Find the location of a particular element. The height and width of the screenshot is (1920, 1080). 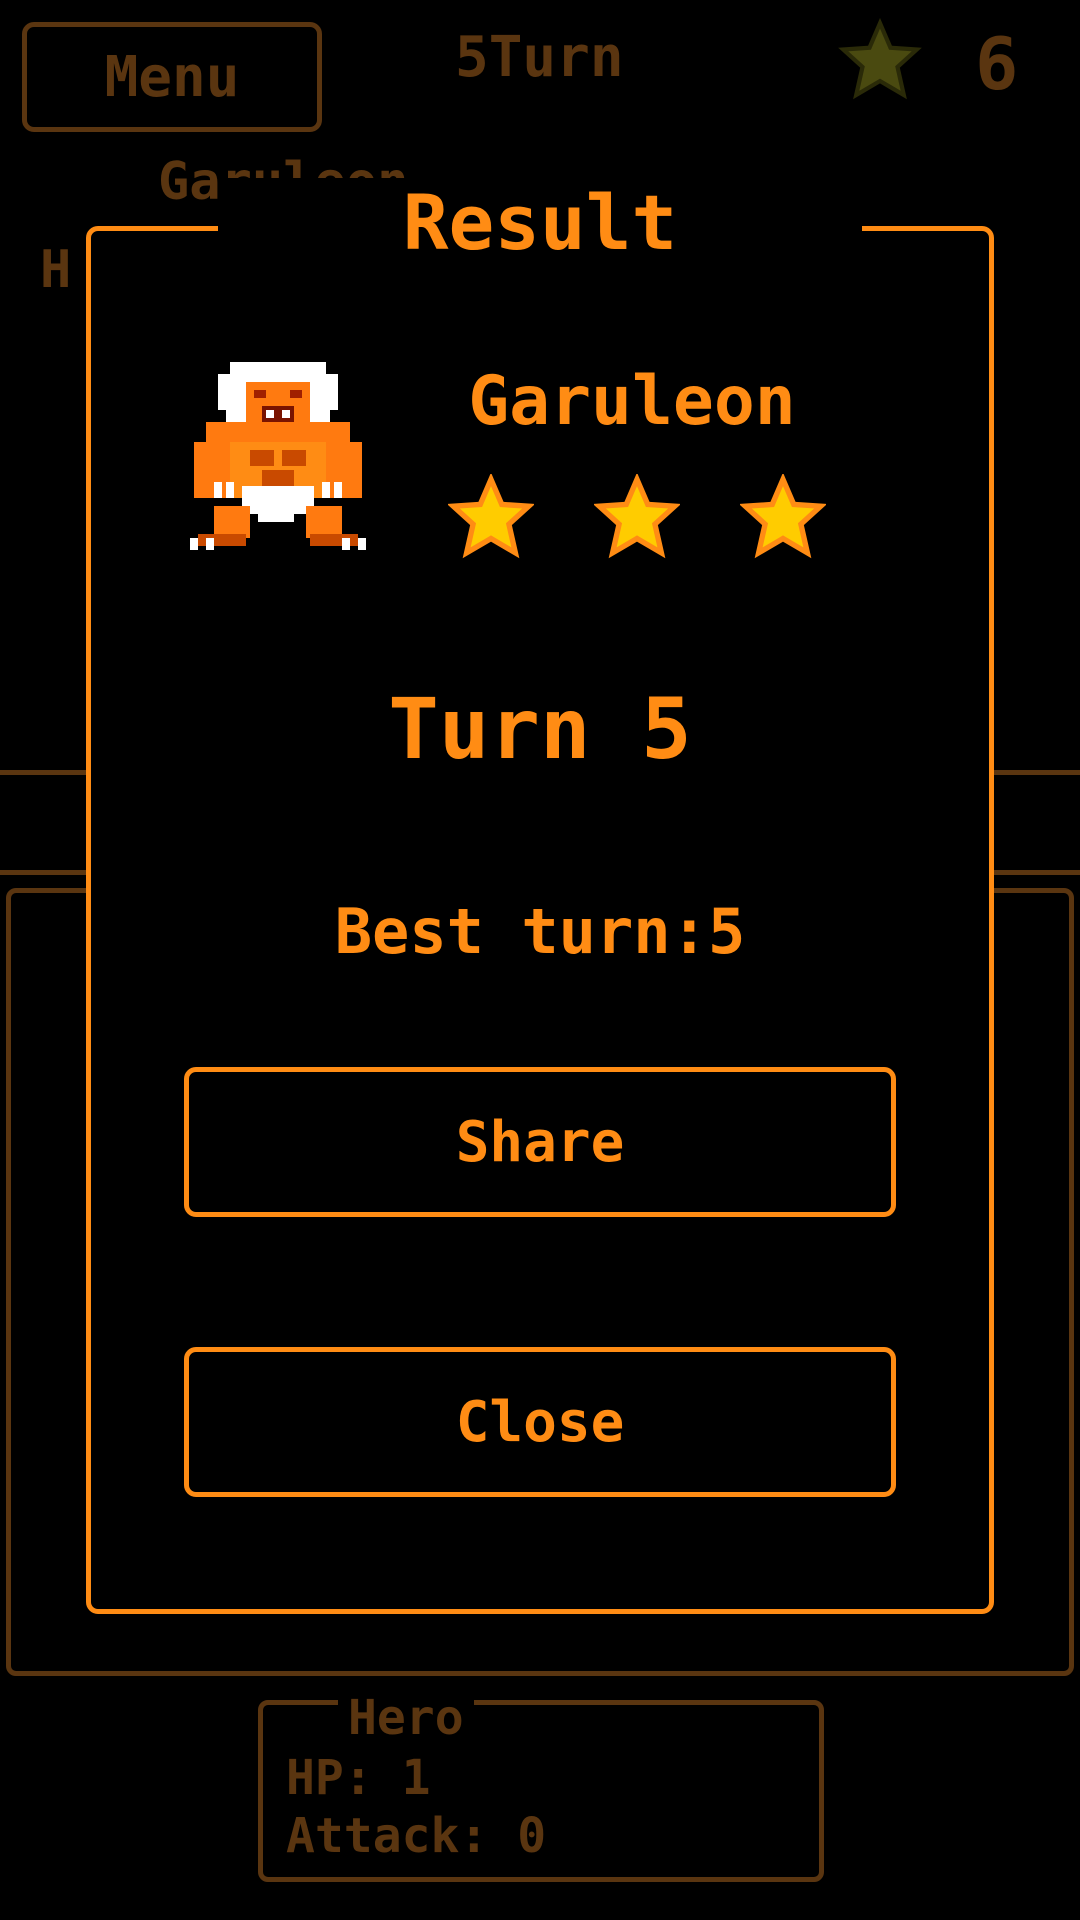

star-icon is located at coordinates (880, 59).